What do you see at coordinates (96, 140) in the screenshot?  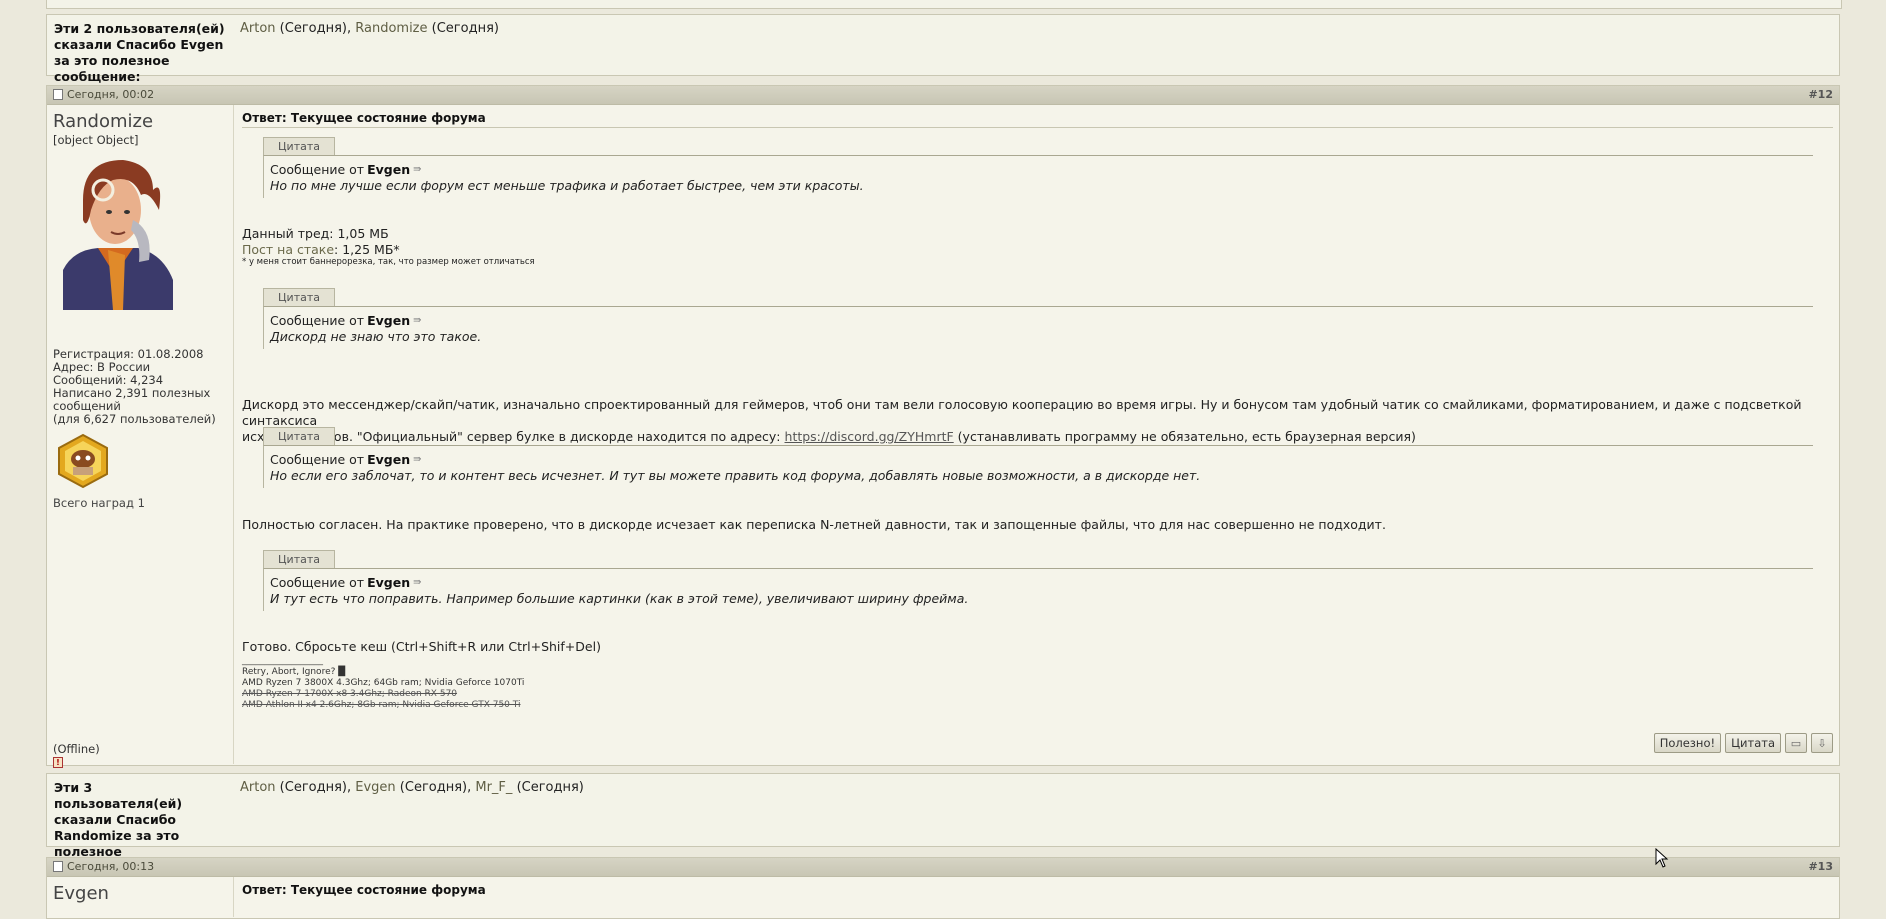 I see `user-title: [object Object]` at bounding box center [96, 140].